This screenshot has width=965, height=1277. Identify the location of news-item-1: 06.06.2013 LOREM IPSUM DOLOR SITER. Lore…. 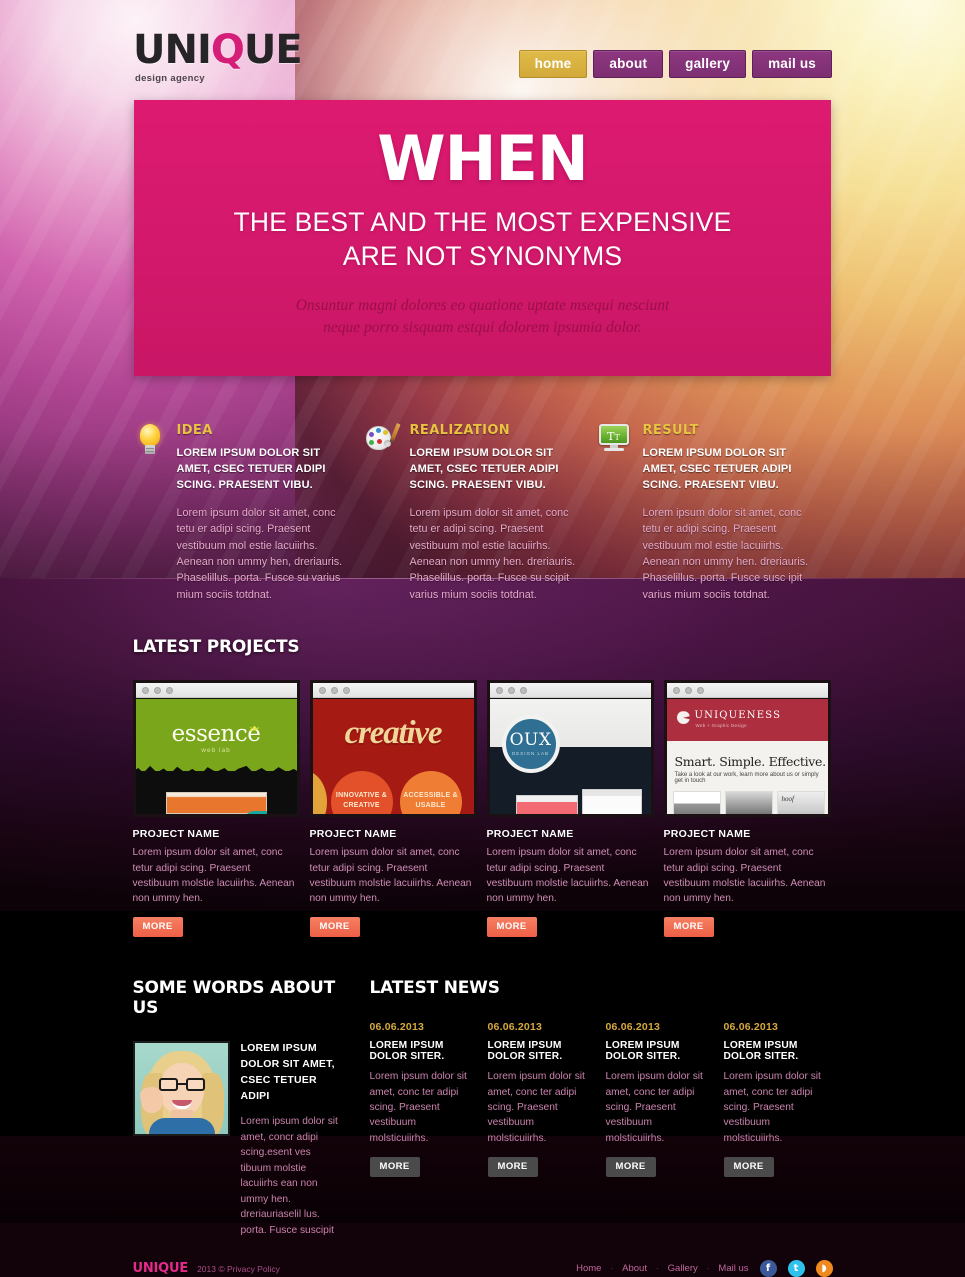
(419, 1099).